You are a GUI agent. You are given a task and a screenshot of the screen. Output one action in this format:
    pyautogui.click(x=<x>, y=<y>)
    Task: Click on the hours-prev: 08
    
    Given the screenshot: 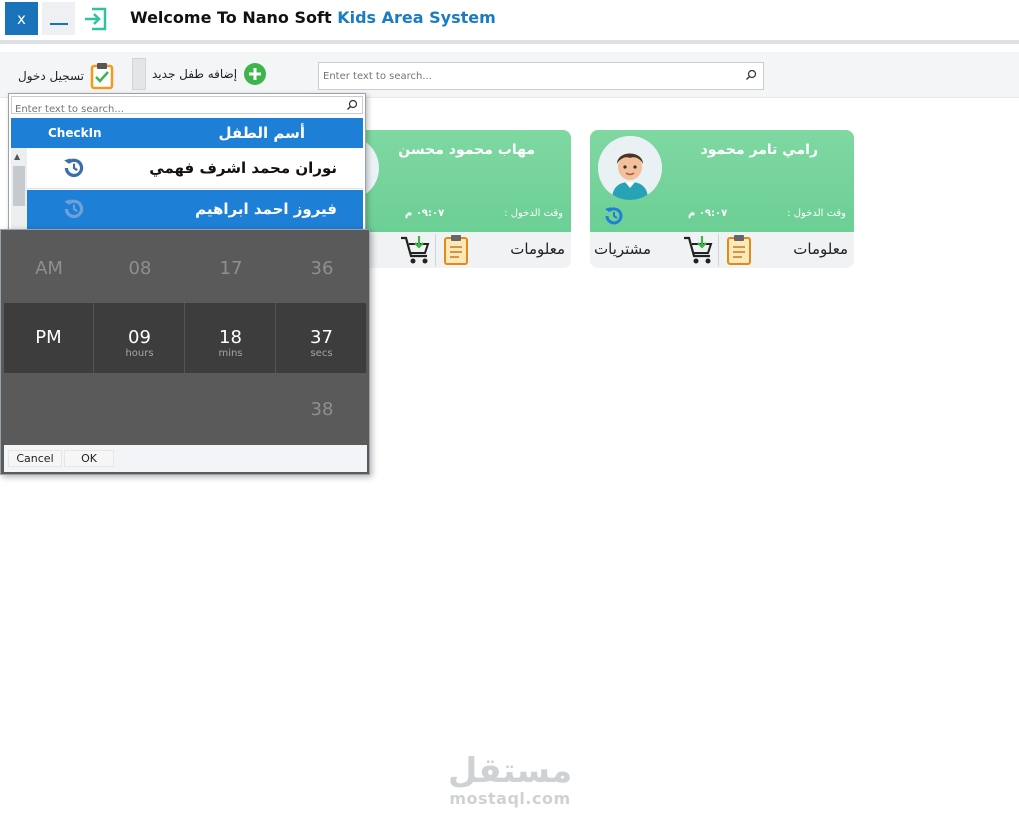 What is the action you would take?
    pyautogui.click(x=140, y=267)
    